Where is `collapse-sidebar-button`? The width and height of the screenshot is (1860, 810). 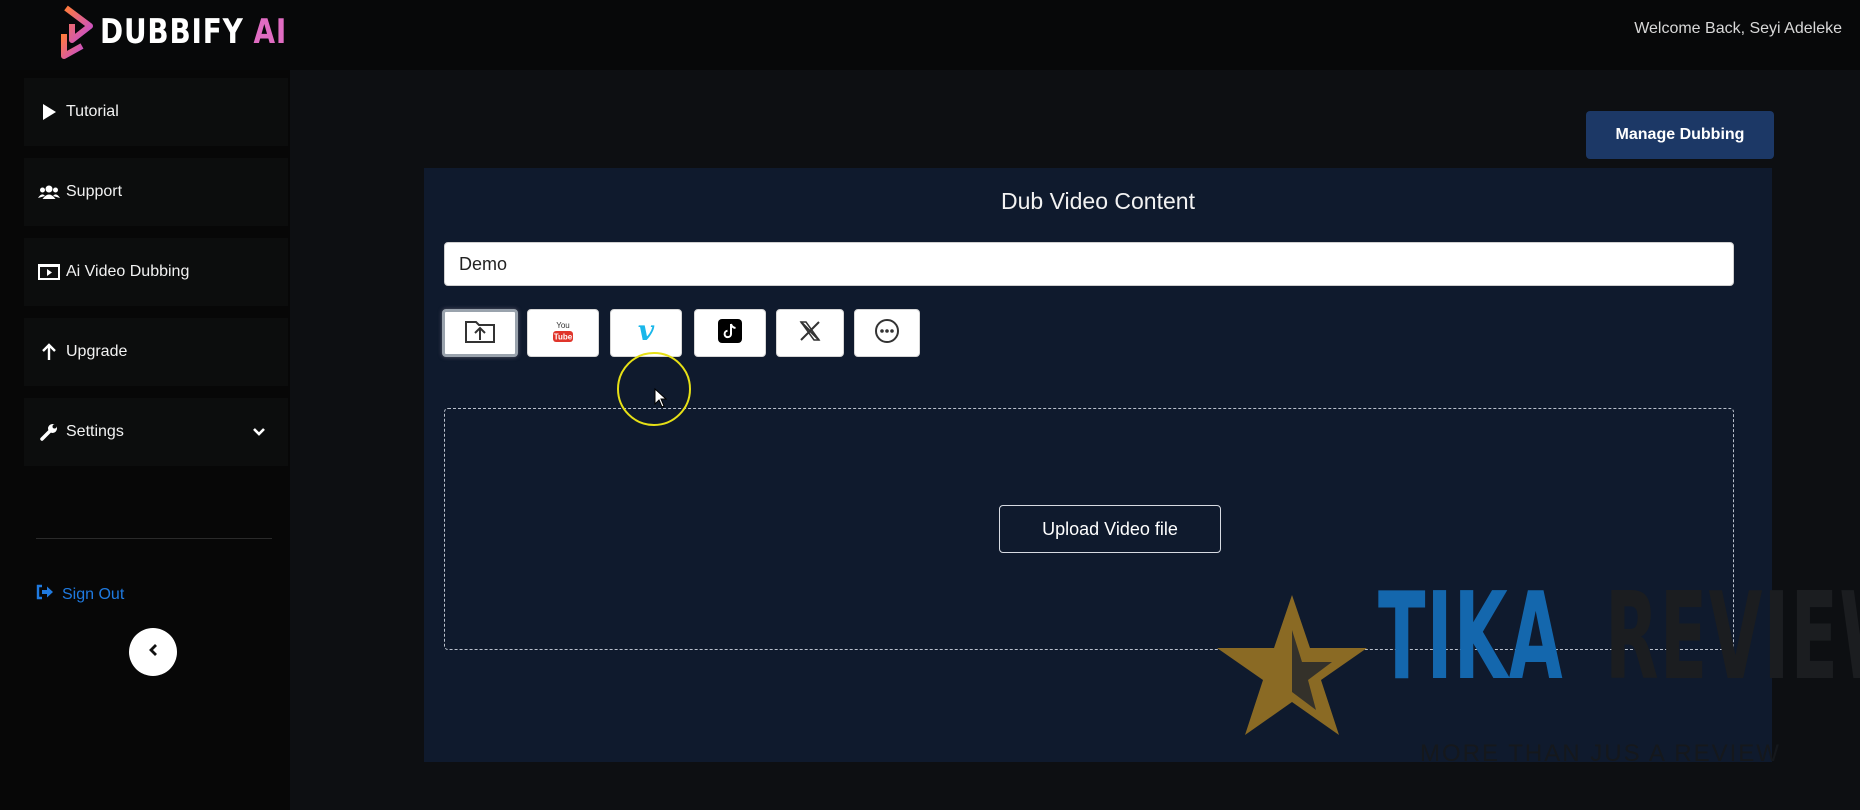 collapse-sidebar-button is located at coordinates (153, 652).